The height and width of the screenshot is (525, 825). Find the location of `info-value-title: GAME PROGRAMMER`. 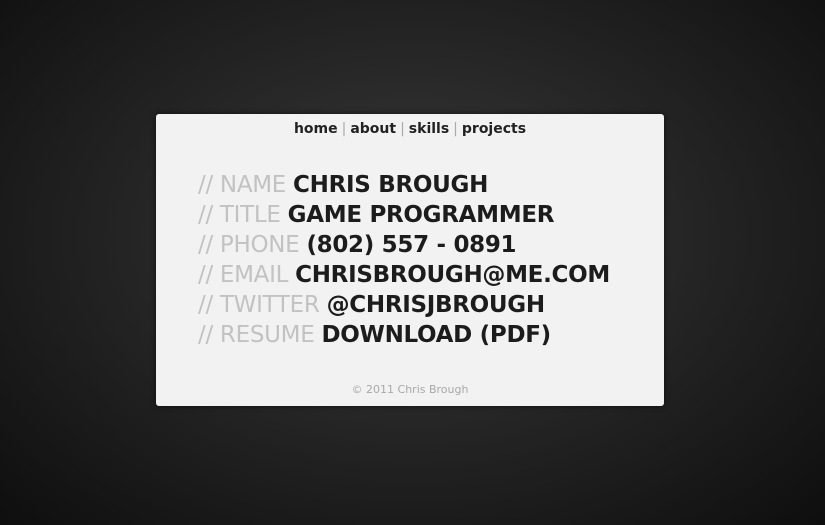

info-value-title: GAME PROGRAMMER is located at coordinates (421, 215).